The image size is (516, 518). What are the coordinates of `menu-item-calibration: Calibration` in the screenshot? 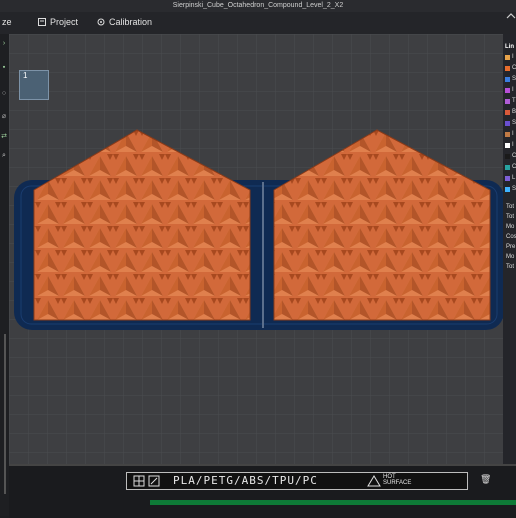 It's located at (124, 22).